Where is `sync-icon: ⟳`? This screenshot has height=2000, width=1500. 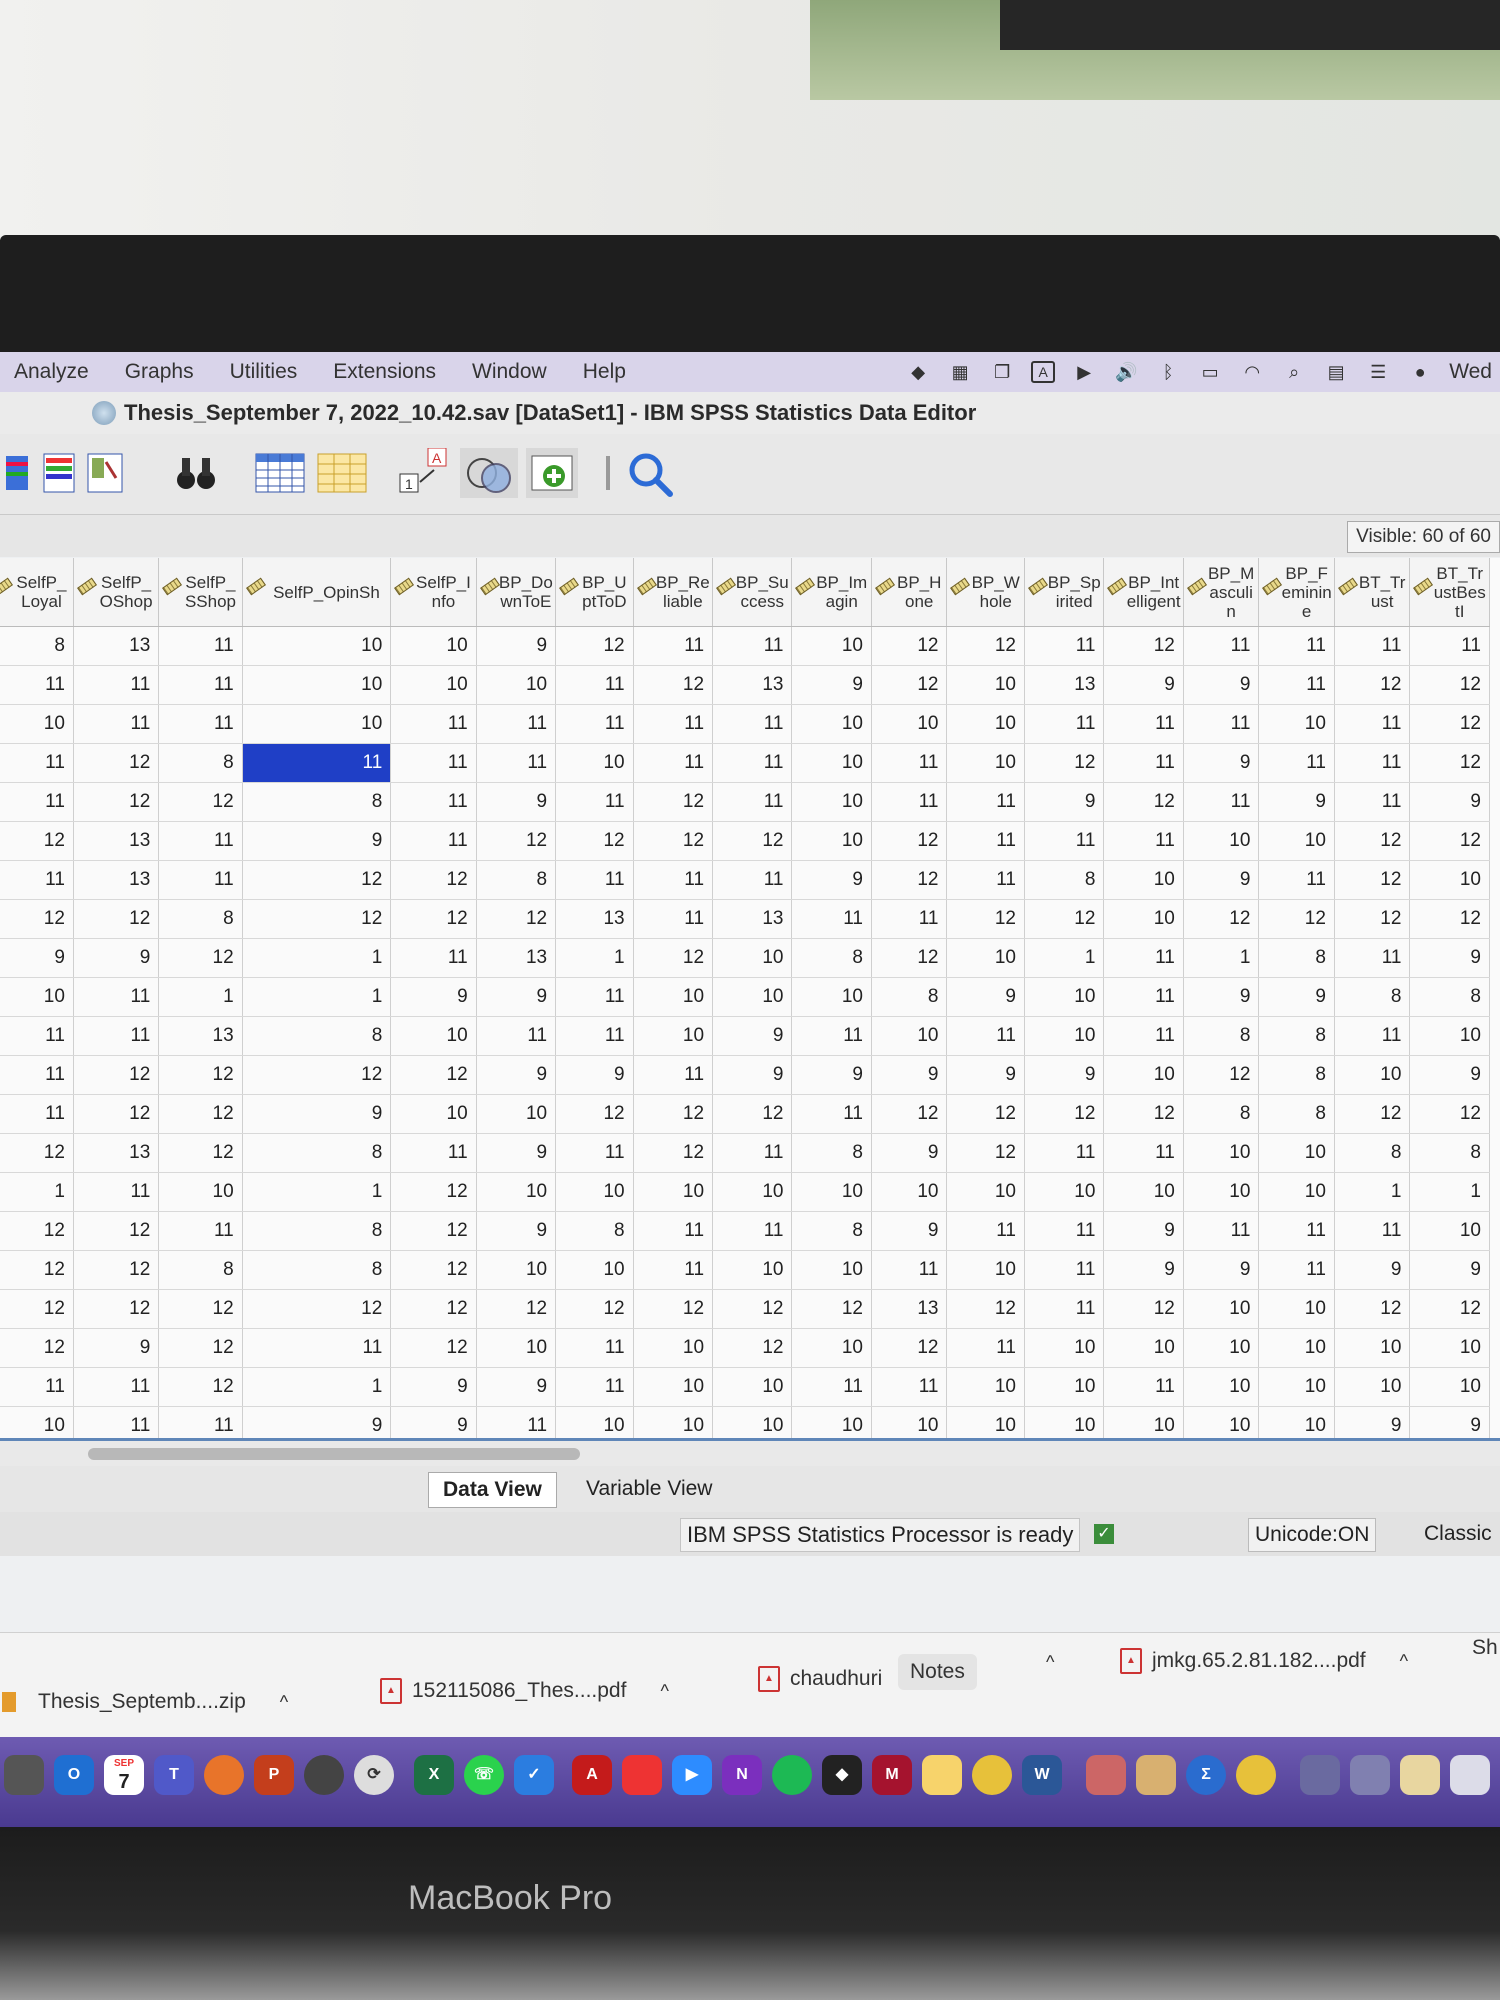
sync-icon: ⟳ is located at coordinates (374, 1775).